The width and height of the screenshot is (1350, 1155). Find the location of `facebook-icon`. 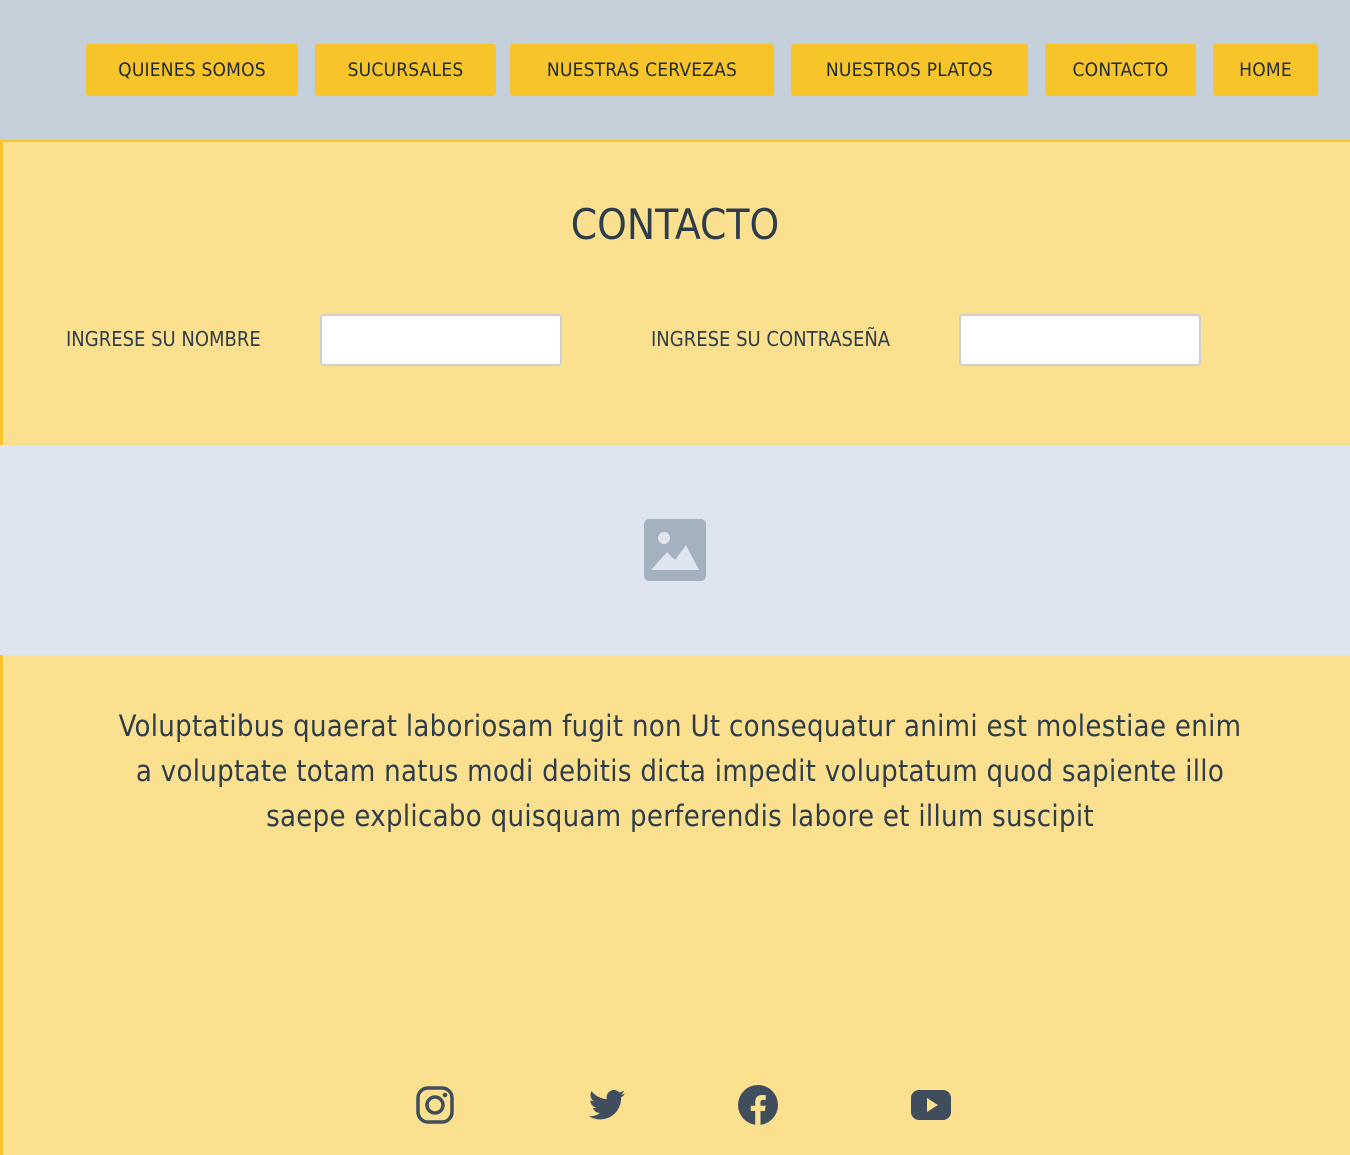

facebook-icon is located at coordinates (758, 1105).